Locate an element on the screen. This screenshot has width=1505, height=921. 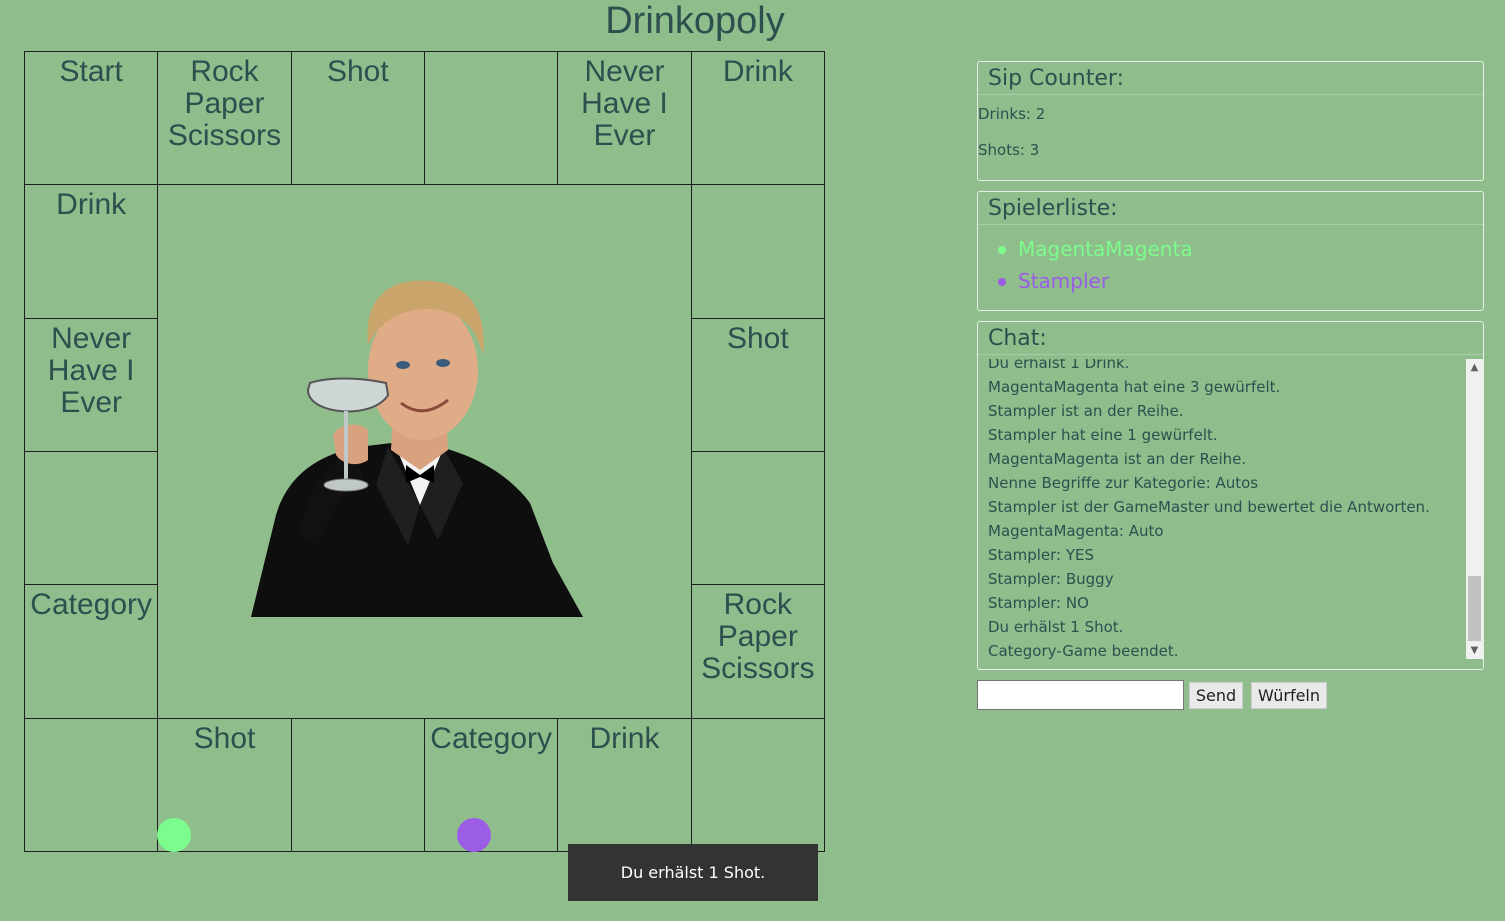
player-list-panel: Spielerliste: MagentaMagenta Stampler is located at coordinates (1230, 251).